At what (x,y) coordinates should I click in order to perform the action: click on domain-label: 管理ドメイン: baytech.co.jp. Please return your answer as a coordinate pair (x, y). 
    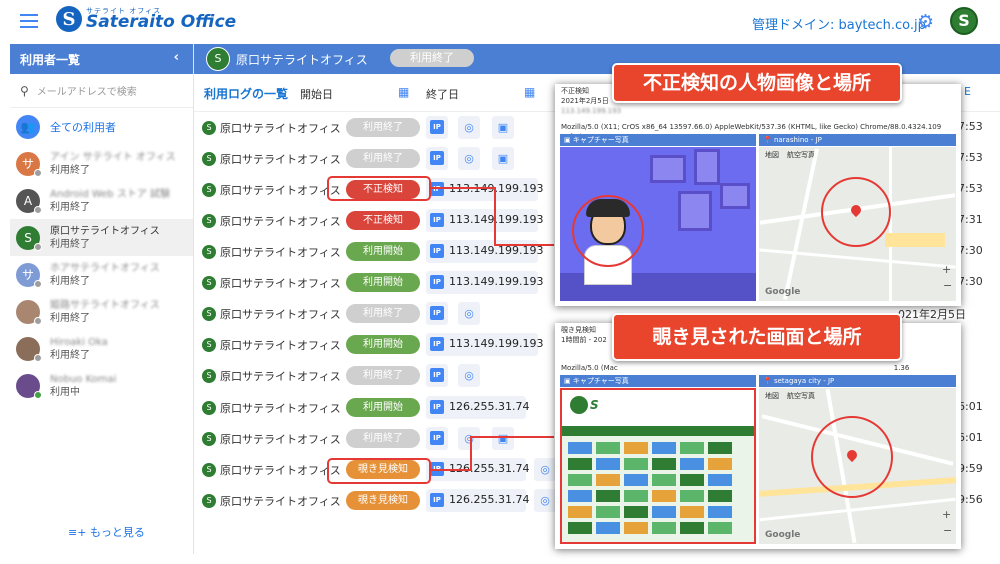
    Looking at the image, I should click on (839, 25).